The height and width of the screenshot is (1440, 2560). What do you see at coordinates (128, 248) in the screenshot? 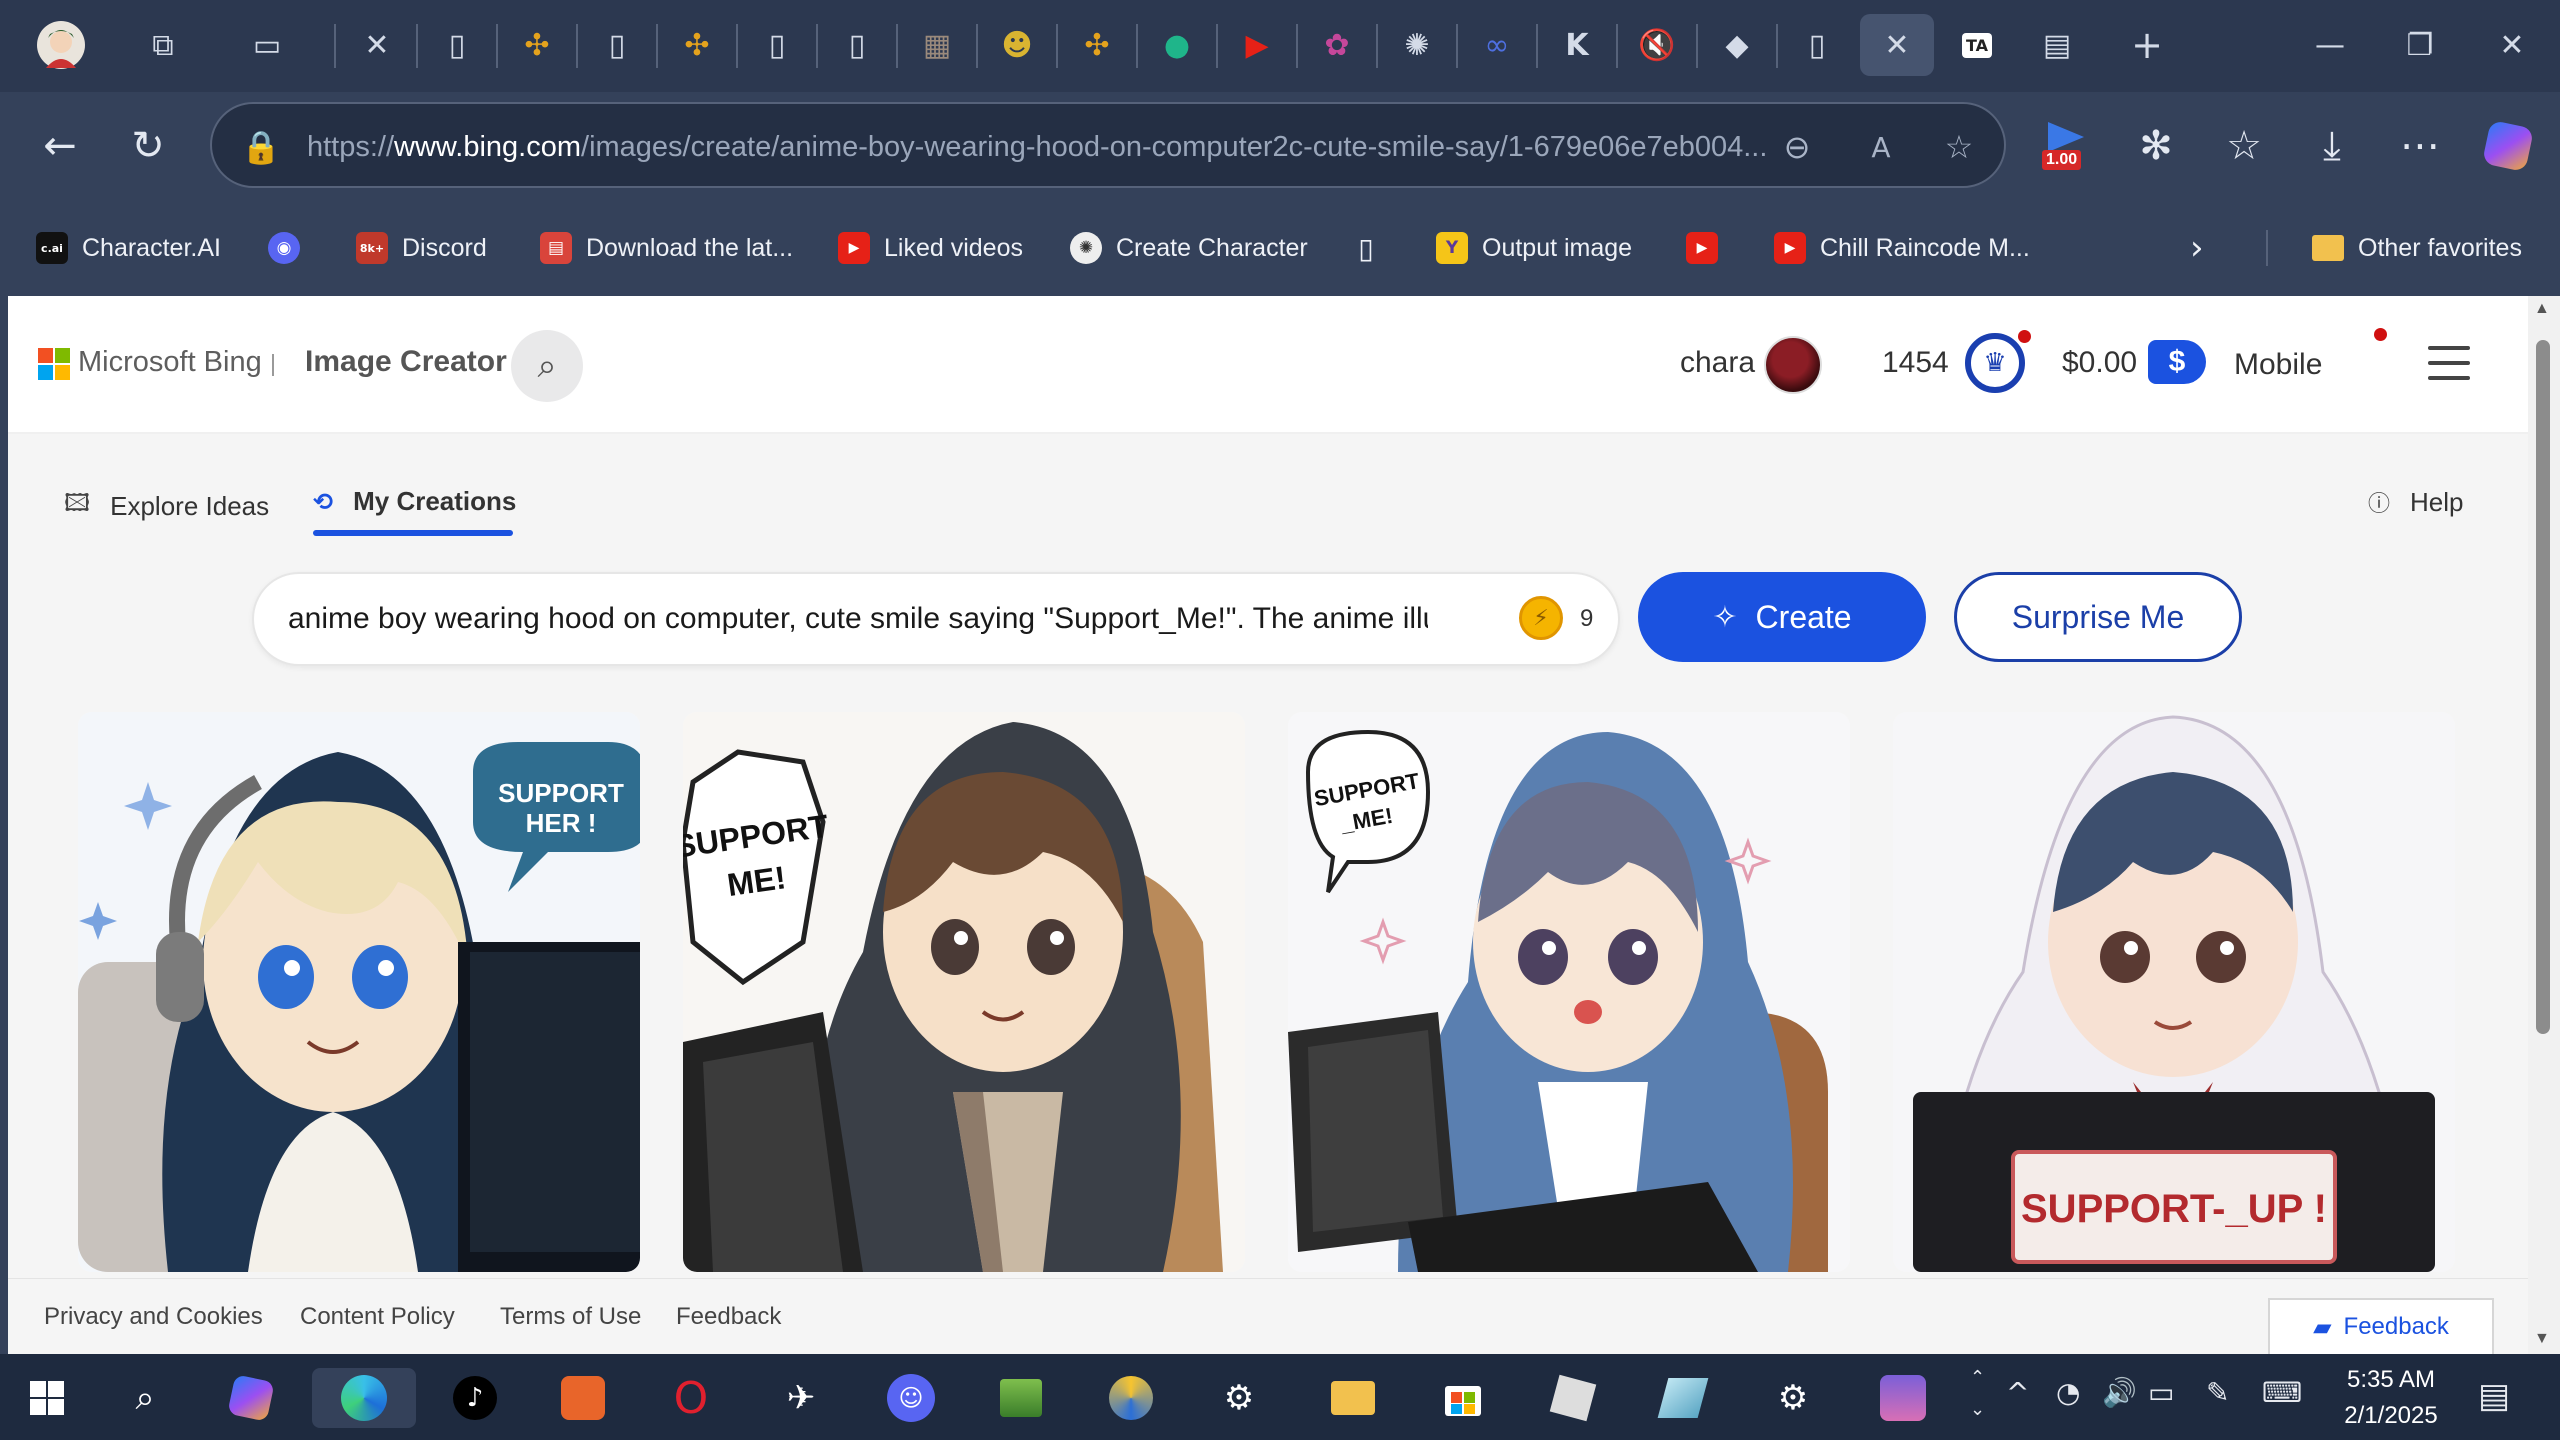
I see `favorite-character-ai: c.ai Character.AI` at bounding box center [128, 248].